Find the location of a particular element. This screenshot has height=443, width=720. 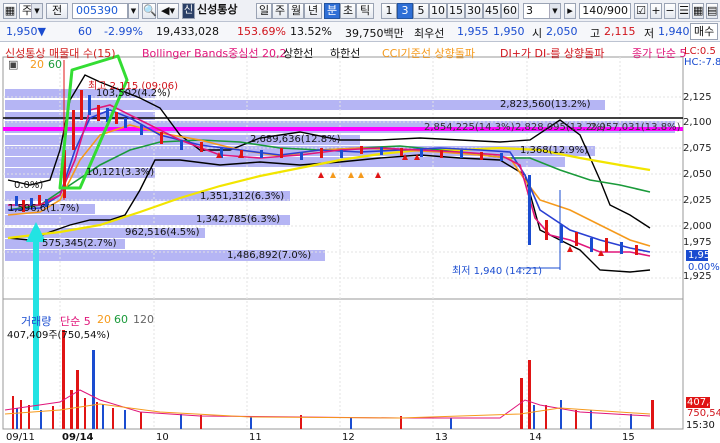

period-tick: 틱 is located at coordinates (365, 11).